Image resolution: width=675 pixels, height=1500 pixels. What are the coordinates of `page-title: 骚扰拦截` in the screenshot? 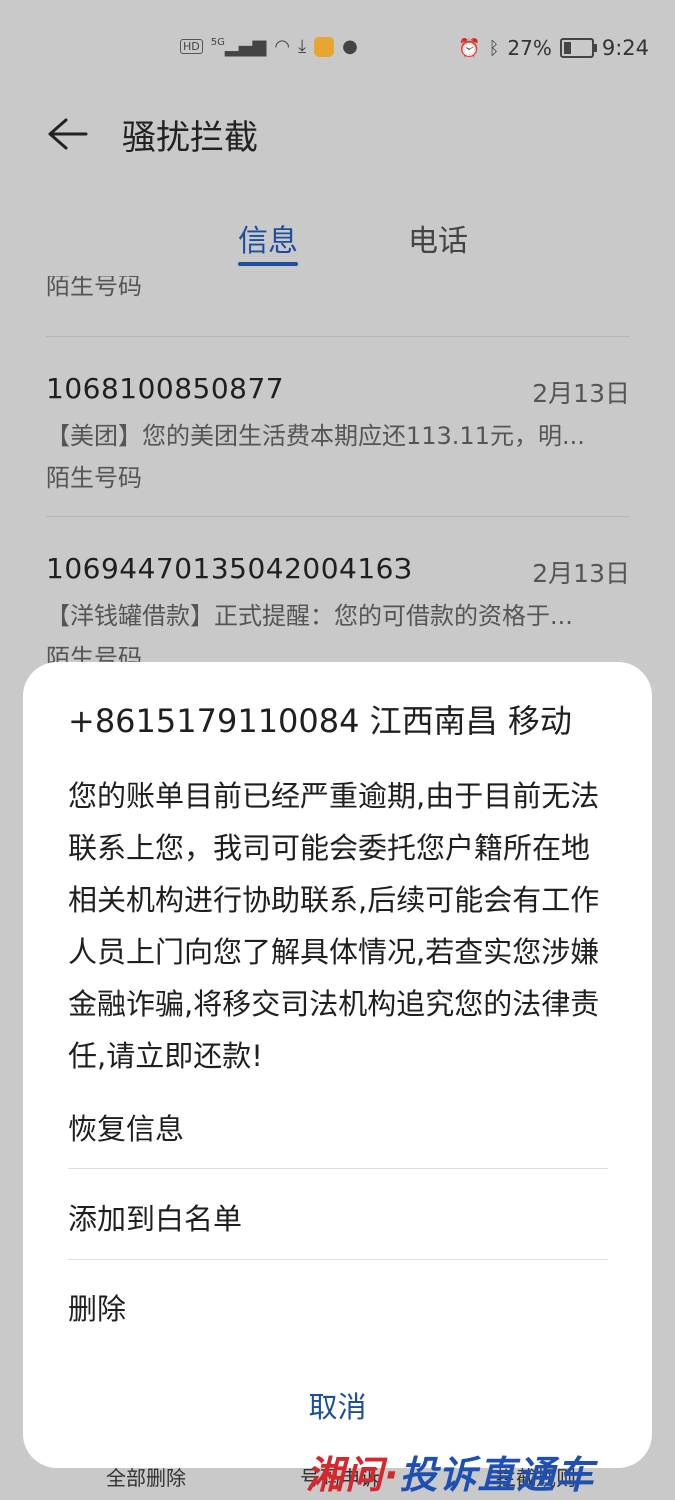 It's located at (190, 138).